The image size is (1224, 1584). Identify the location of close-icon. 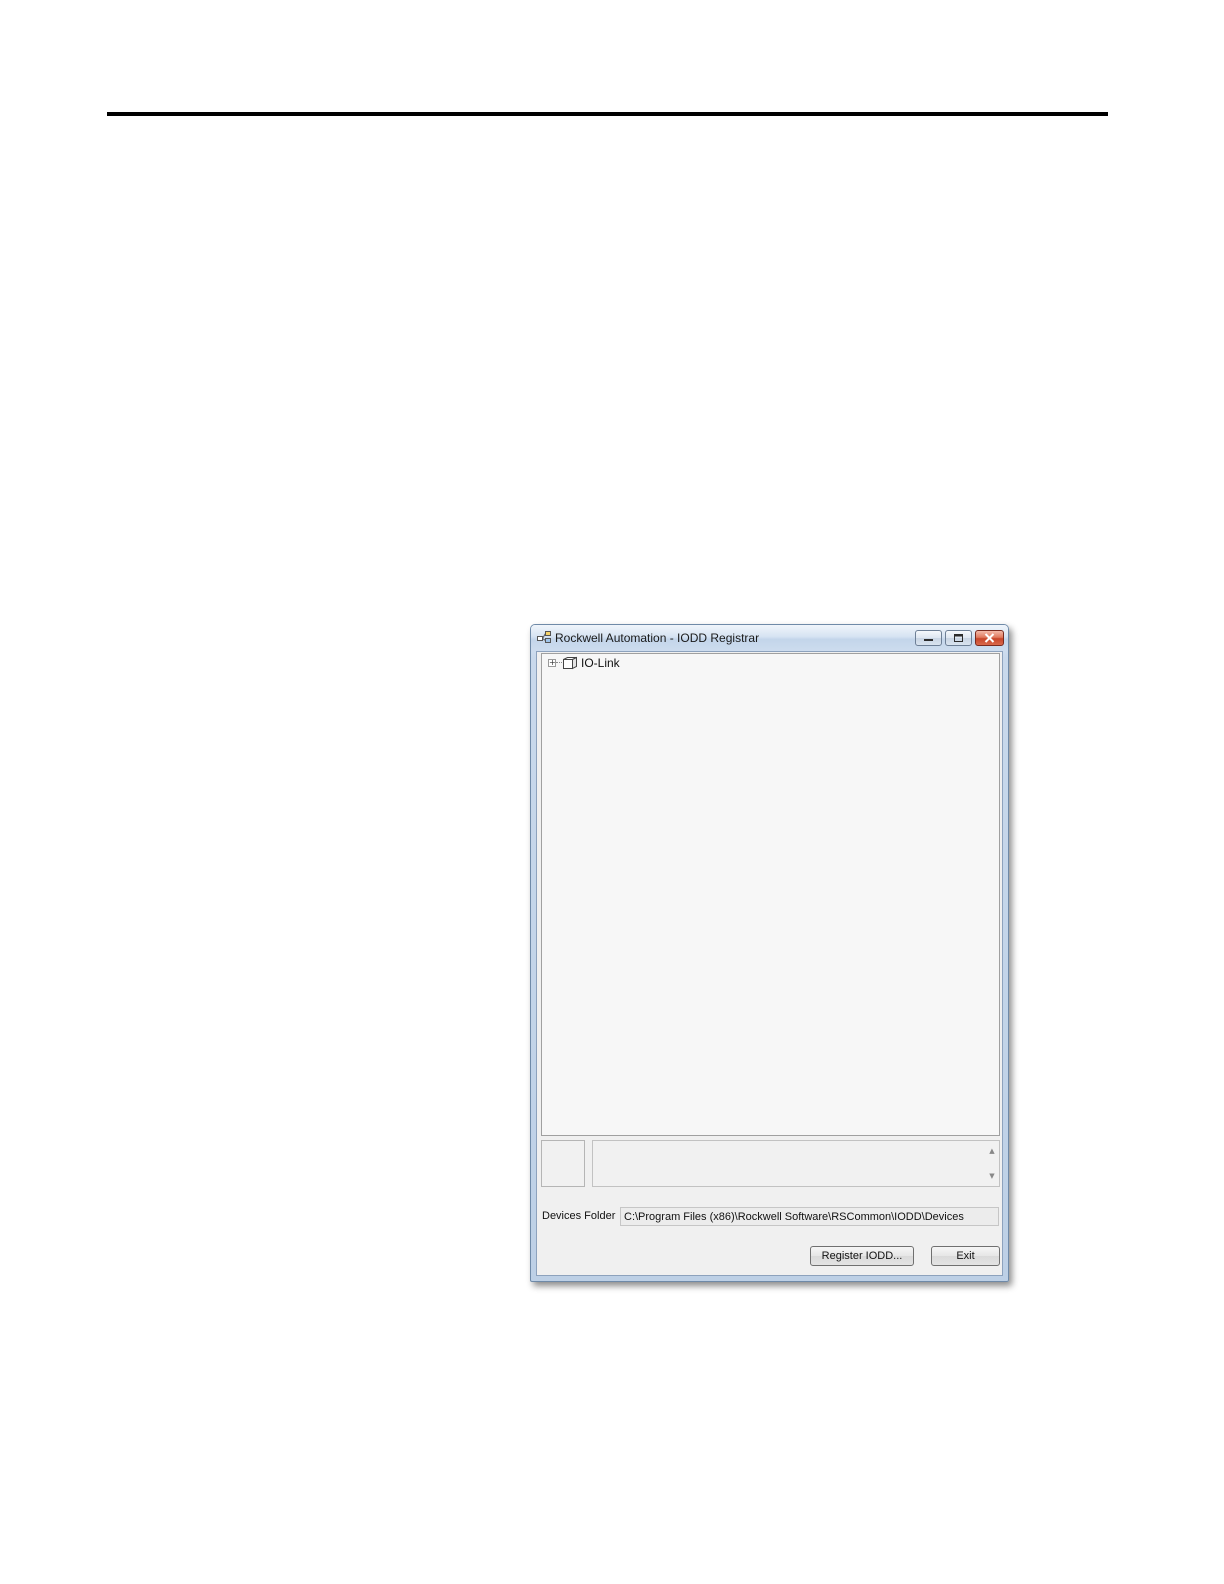
(989, 638).